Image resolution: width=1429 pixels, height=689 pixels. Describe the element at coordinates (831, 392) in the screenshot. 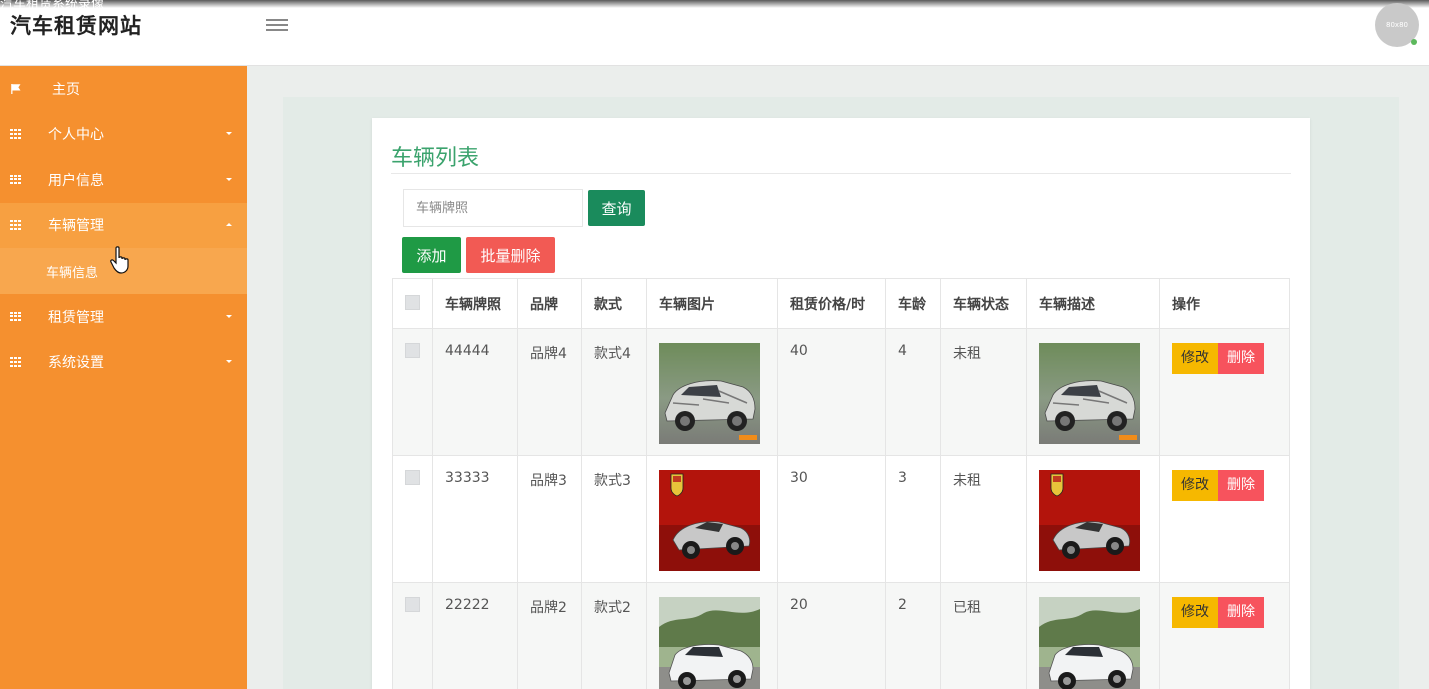

I see `price-cell: 40` at that location.